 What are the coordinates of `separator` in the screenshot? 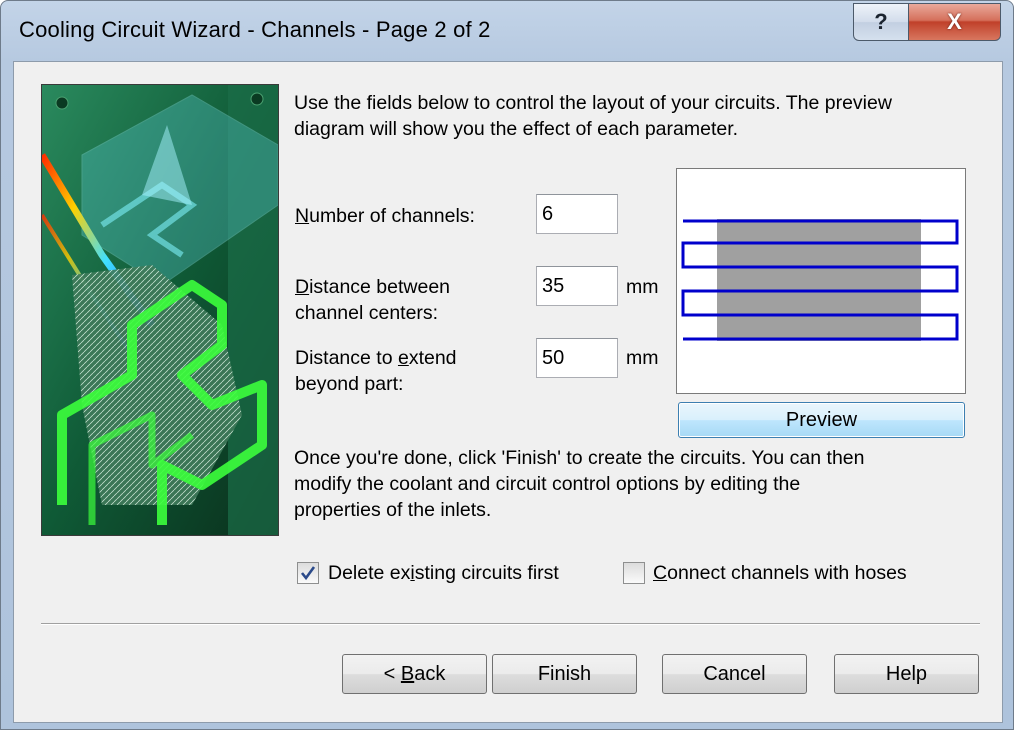 It's located at (510, 624).